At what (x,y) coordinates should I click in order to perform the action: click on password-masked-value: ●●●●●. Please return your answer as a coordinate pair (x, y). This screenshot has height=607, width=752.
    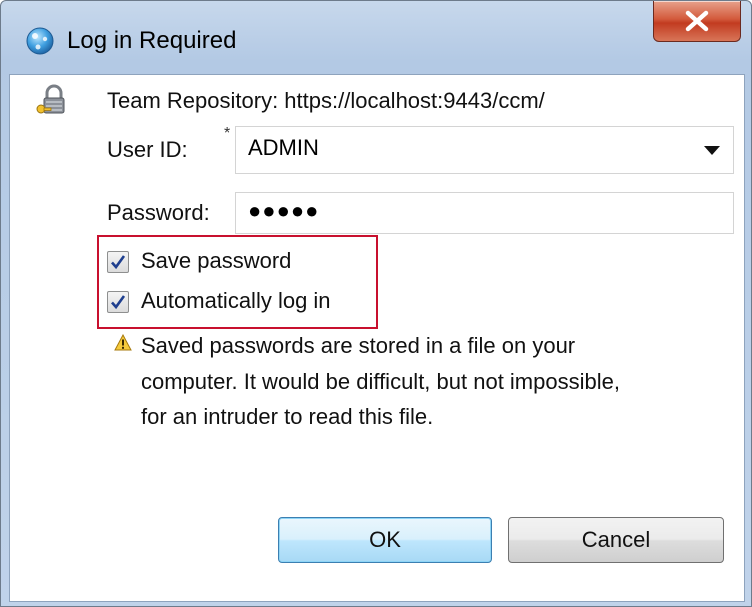
    Looking at the image, I should click on (284, 210).